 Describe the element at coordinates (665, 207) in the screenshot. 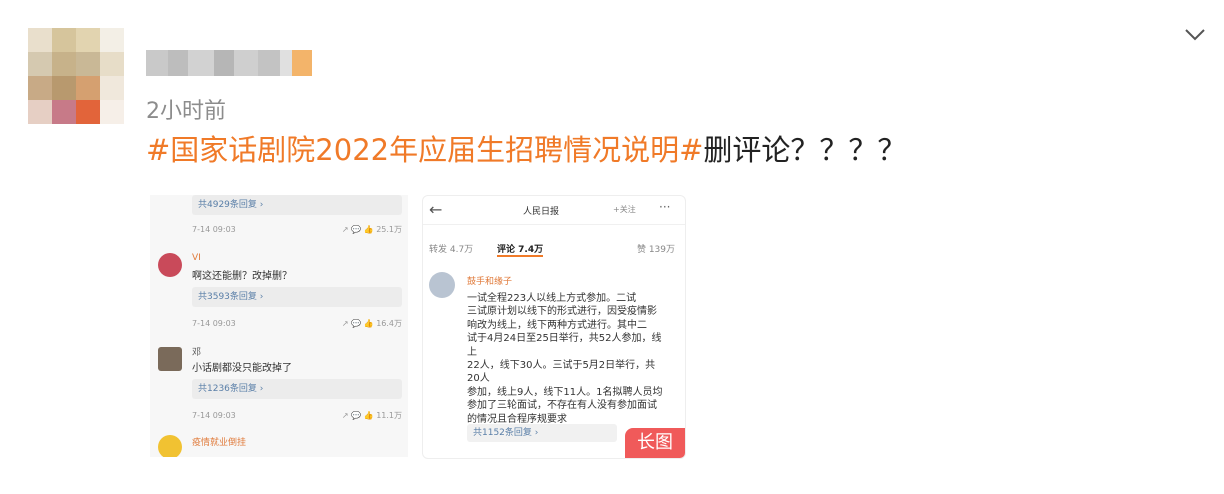

I see `more-icon: ···` at that location.